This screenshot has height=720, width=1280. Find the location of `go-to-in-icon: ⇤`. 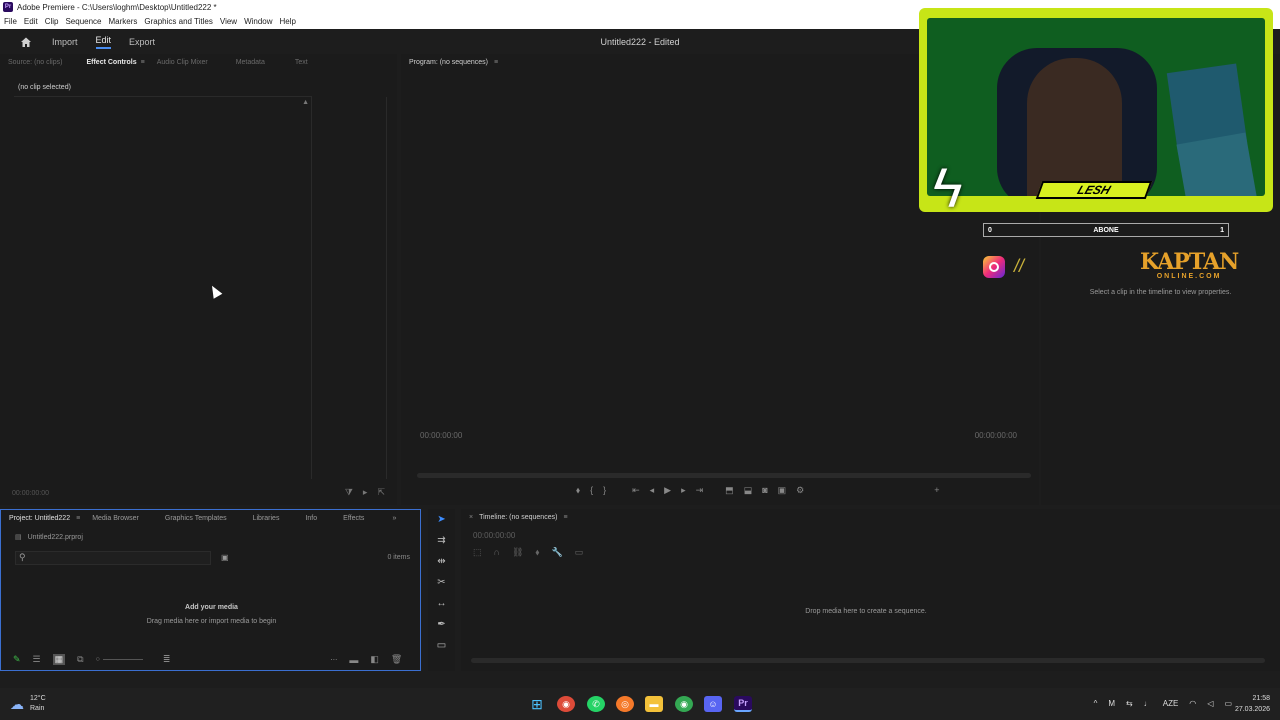

go-to-in-icon: ⇤ is located at coordinates (636, 490).